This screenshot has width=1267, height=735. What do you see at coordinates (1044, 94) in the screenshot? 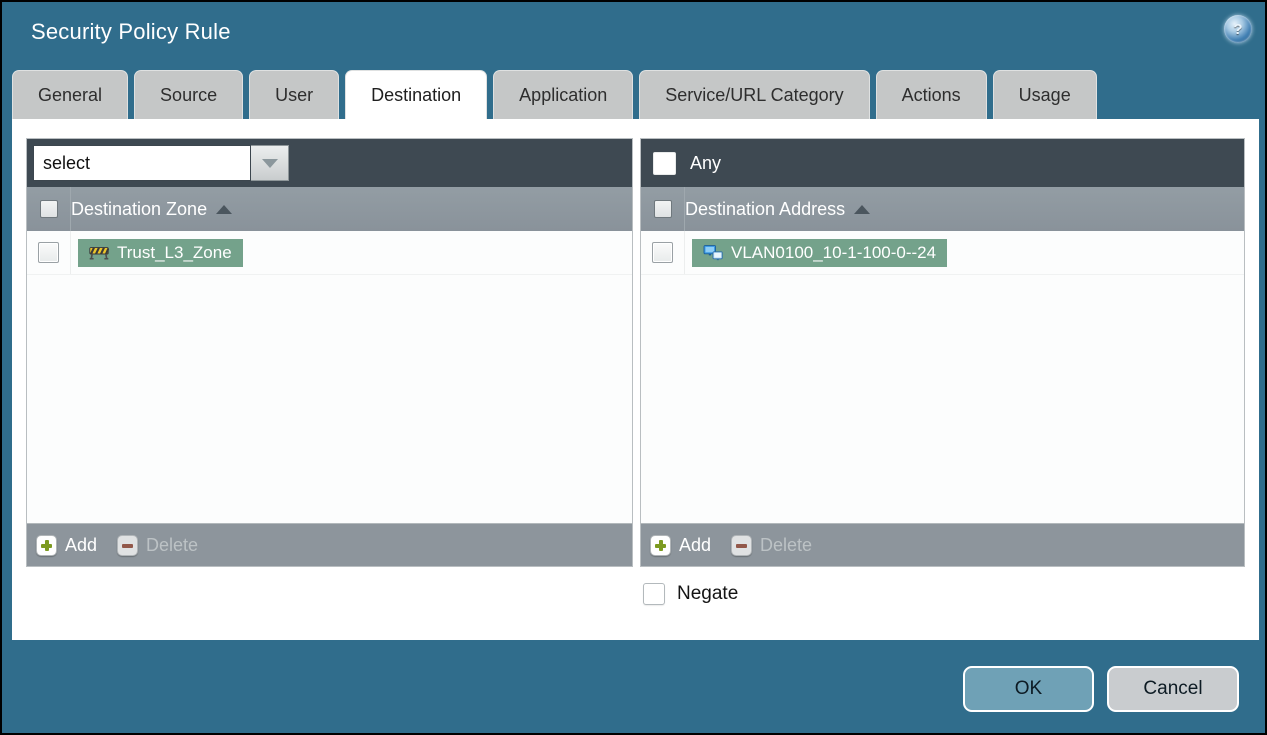
I see `tab-usage: Usage` at bounding box center [1044, 94].